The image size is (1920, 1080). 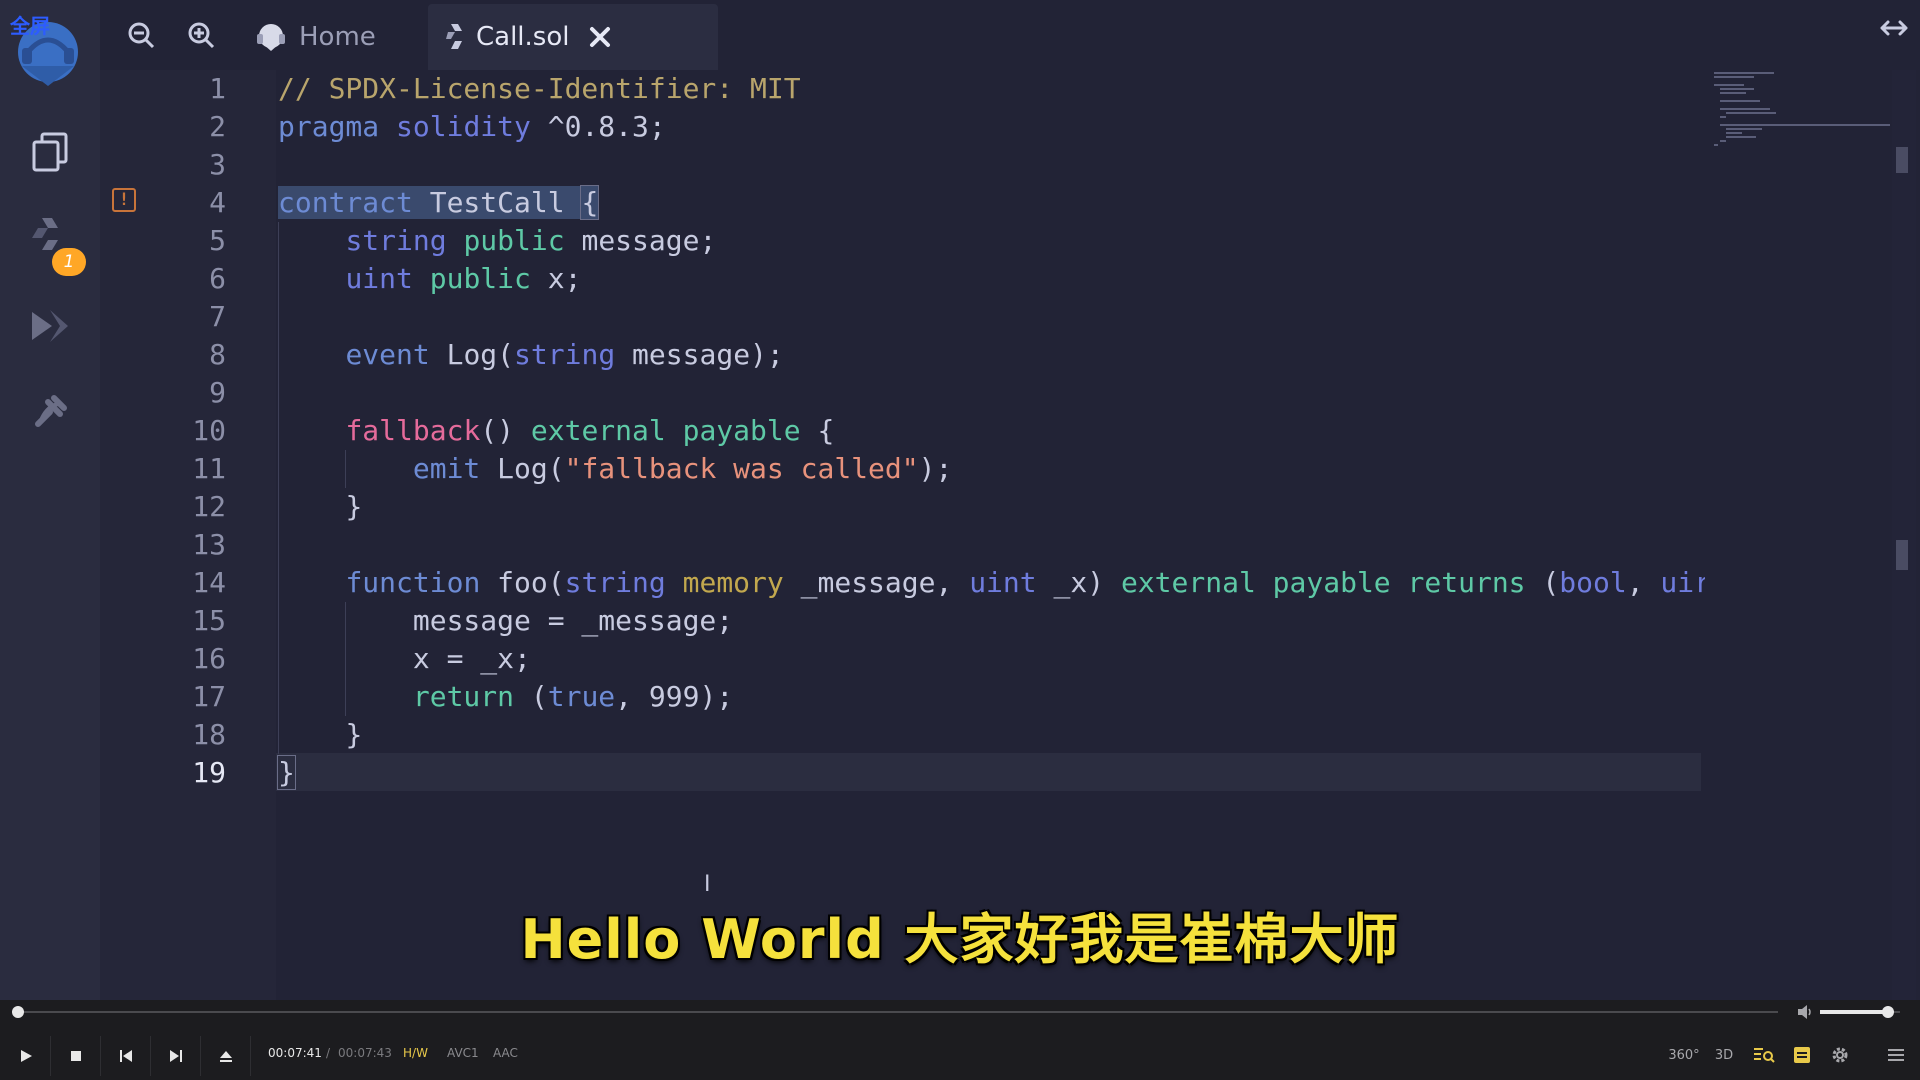 I want to click on vertical-scrollbar, so click(x=1904, y=535).